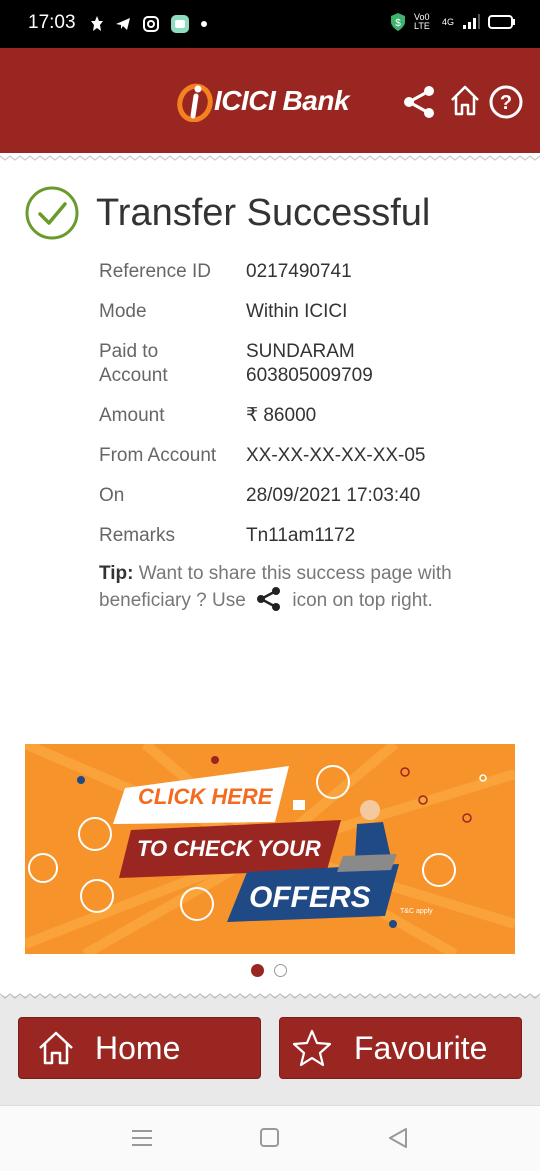 This screenshot has width=540, height=1171. I want to click on detail-row: Mode Within ICICI, so click(309, 312).